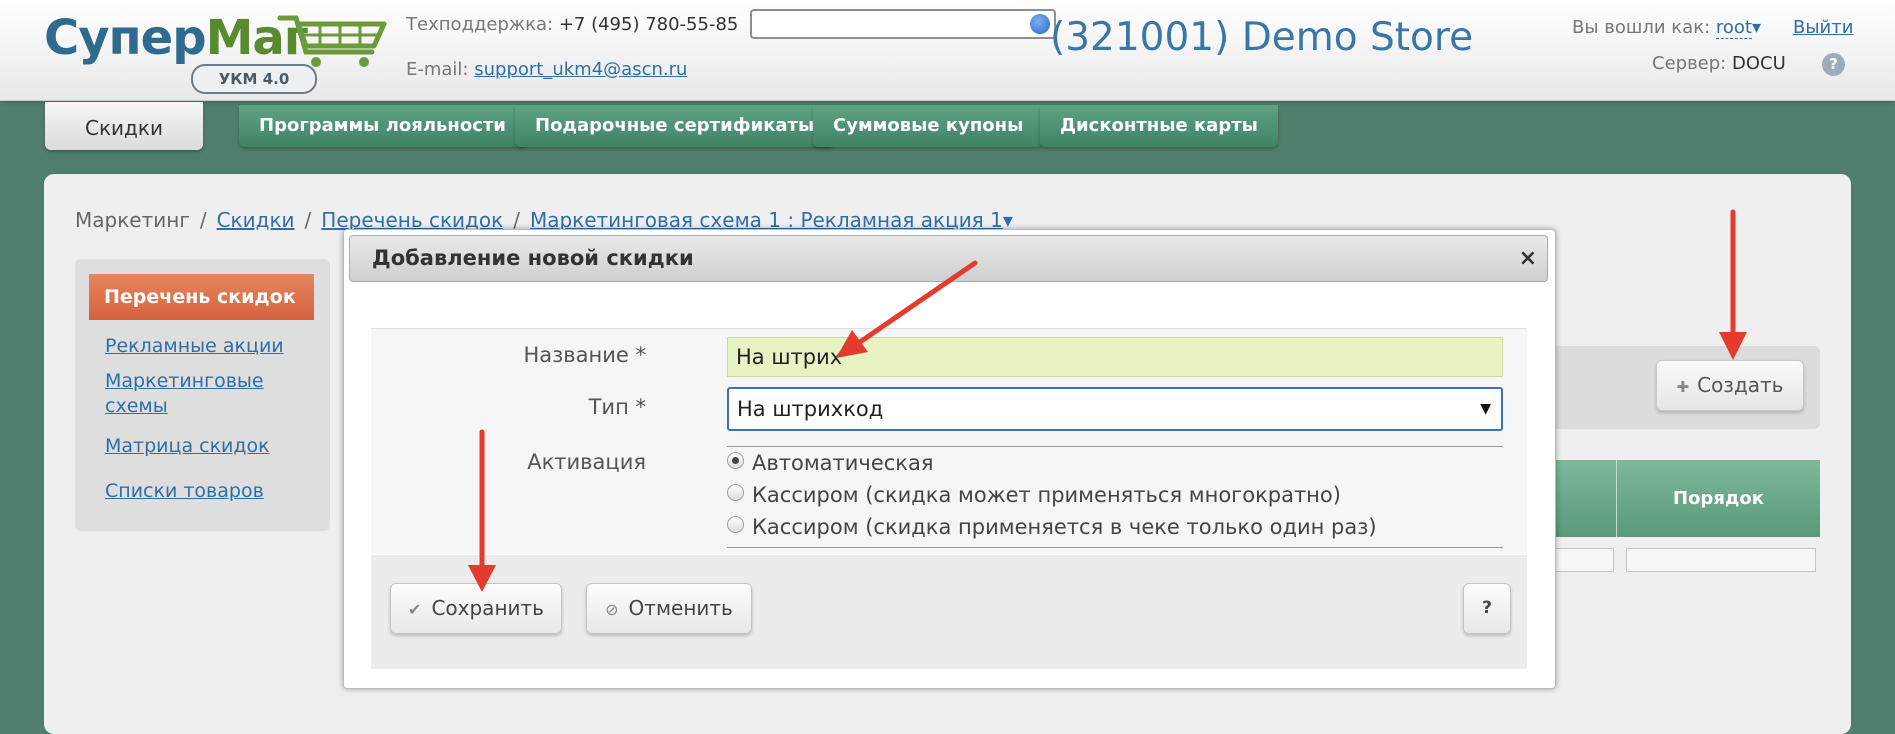 The height and width of the screenshot is (734, 1895). I want to click on tab-loyalty-programs: Программы лояльности, so click(382, 126).